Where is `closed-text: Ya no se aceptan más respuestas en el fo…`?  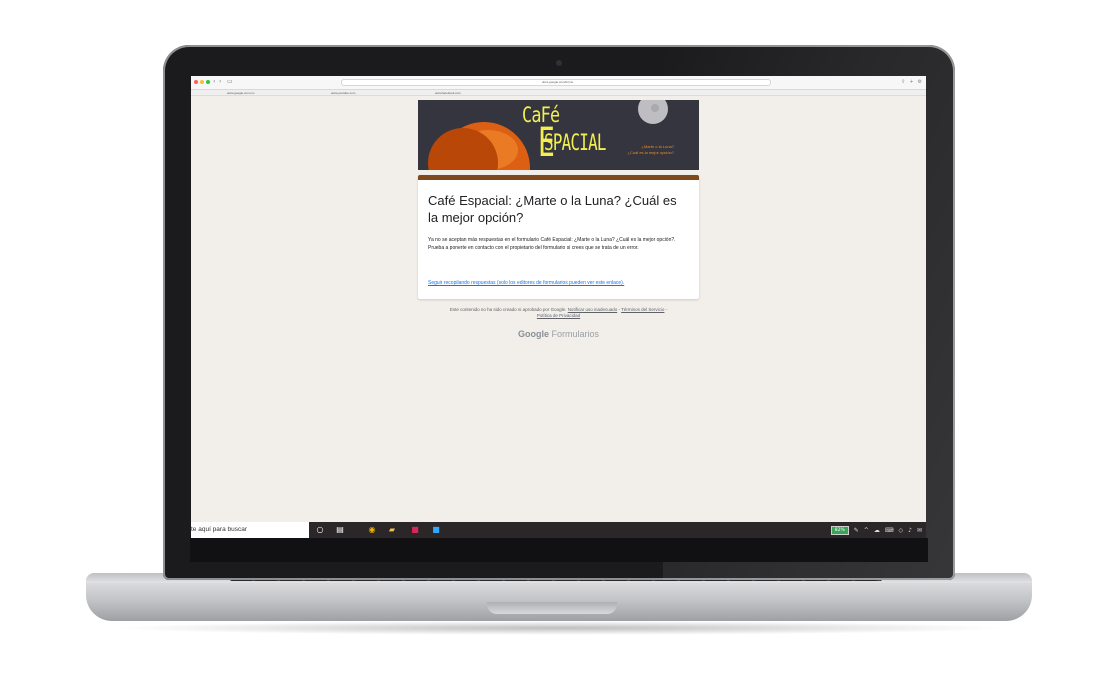
closed-text: Ya no se aceptan más respuestas en el fo… is located at coordinates (552, 240).